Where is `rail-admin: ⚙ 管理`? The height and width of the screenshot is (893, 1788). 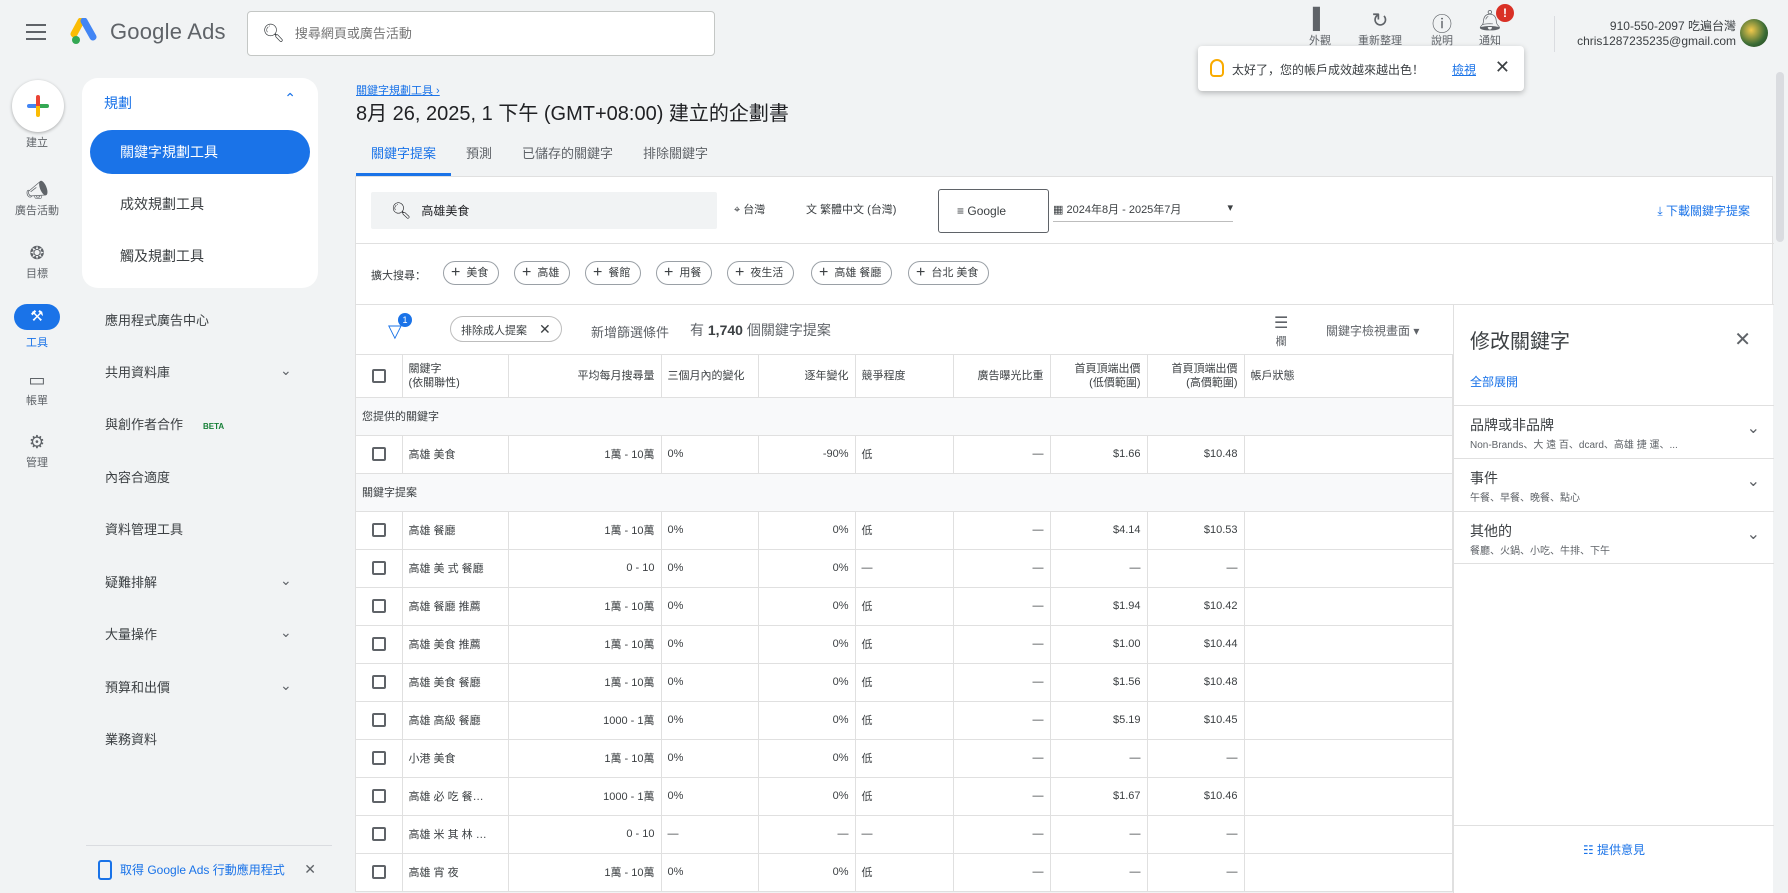
rail-admin: ⚙ 管理 is located at coordinates (37, 451).